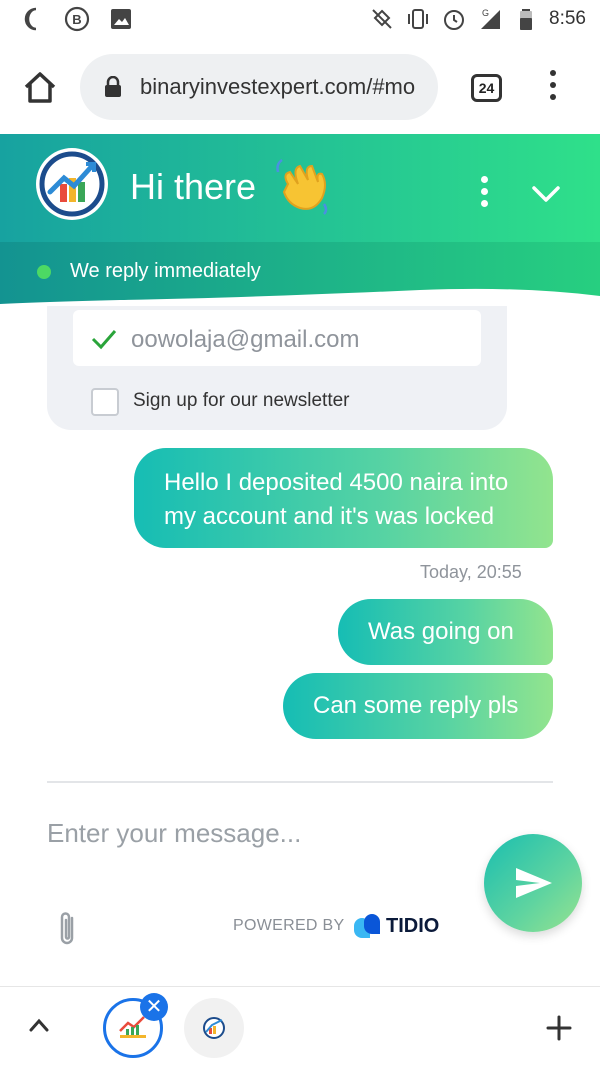 Image resolution: width=600 pixels, height=1067 pixels. I want to click on email-value: oowolaja@gmail.com, so click(245, 339).